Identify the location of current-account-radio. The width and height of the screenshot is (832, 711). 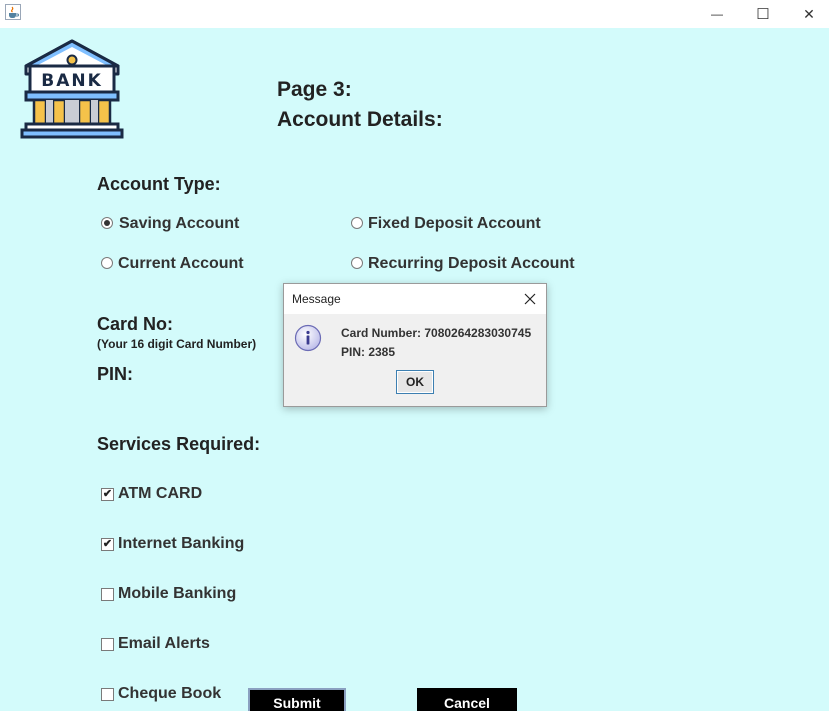
(107, 263).